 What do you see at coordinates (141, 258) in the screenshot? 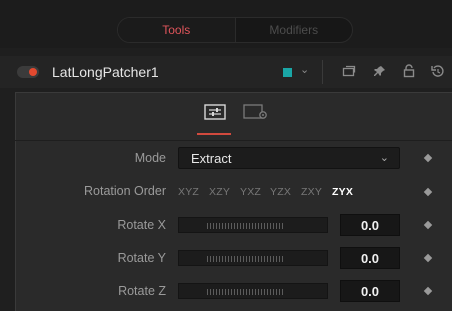
I see `rotate-y-label: Rotate Y` at bounding box center [141, 258].